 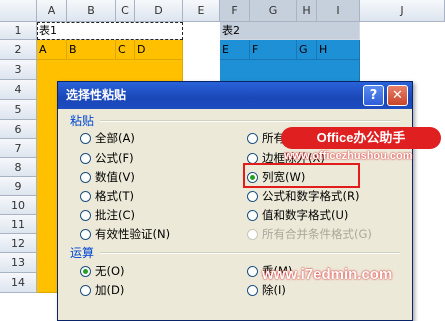 I want to click on row-header-6: 6, so click(x=18, y=129).